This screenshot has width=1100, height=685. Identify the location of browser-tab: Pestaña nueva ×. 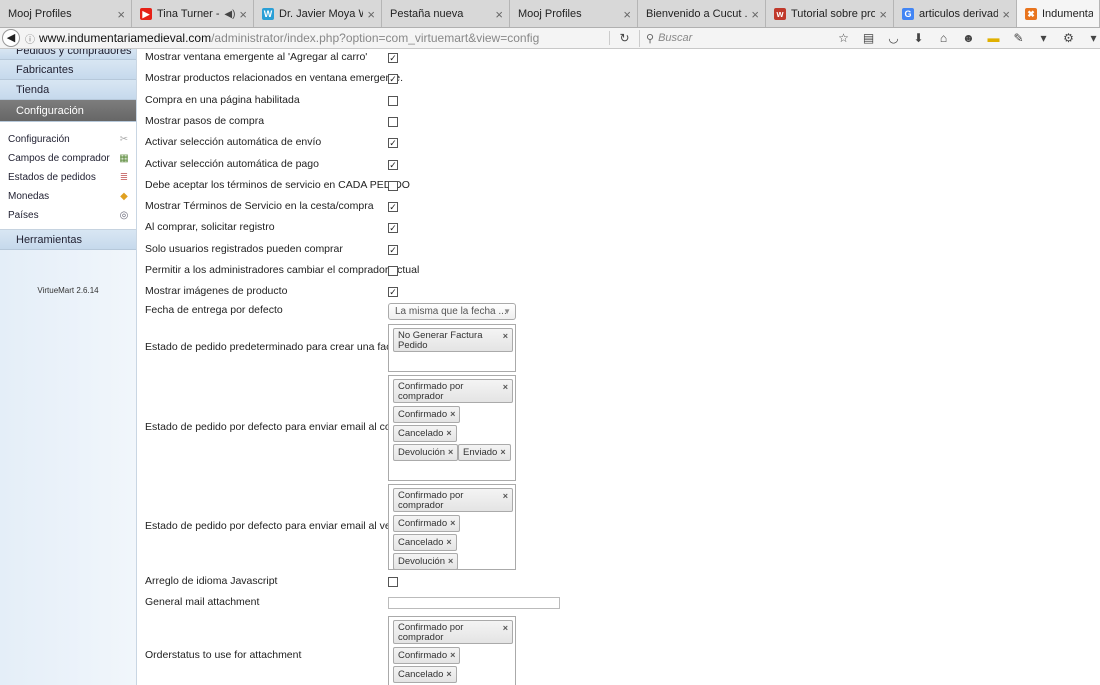
(446, 13).